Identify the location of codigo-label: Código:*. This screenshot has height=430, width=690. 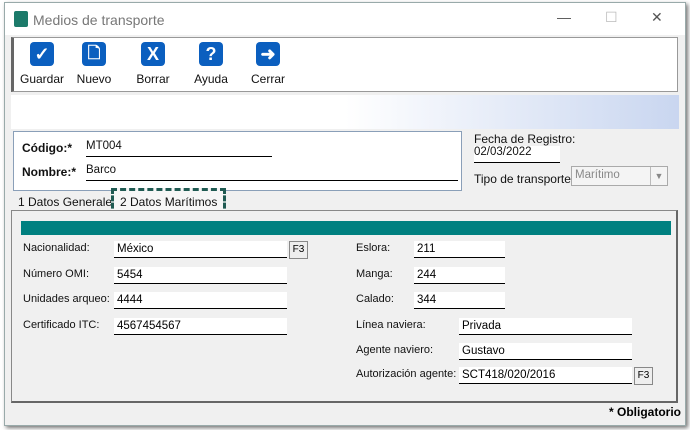
(47, 148).